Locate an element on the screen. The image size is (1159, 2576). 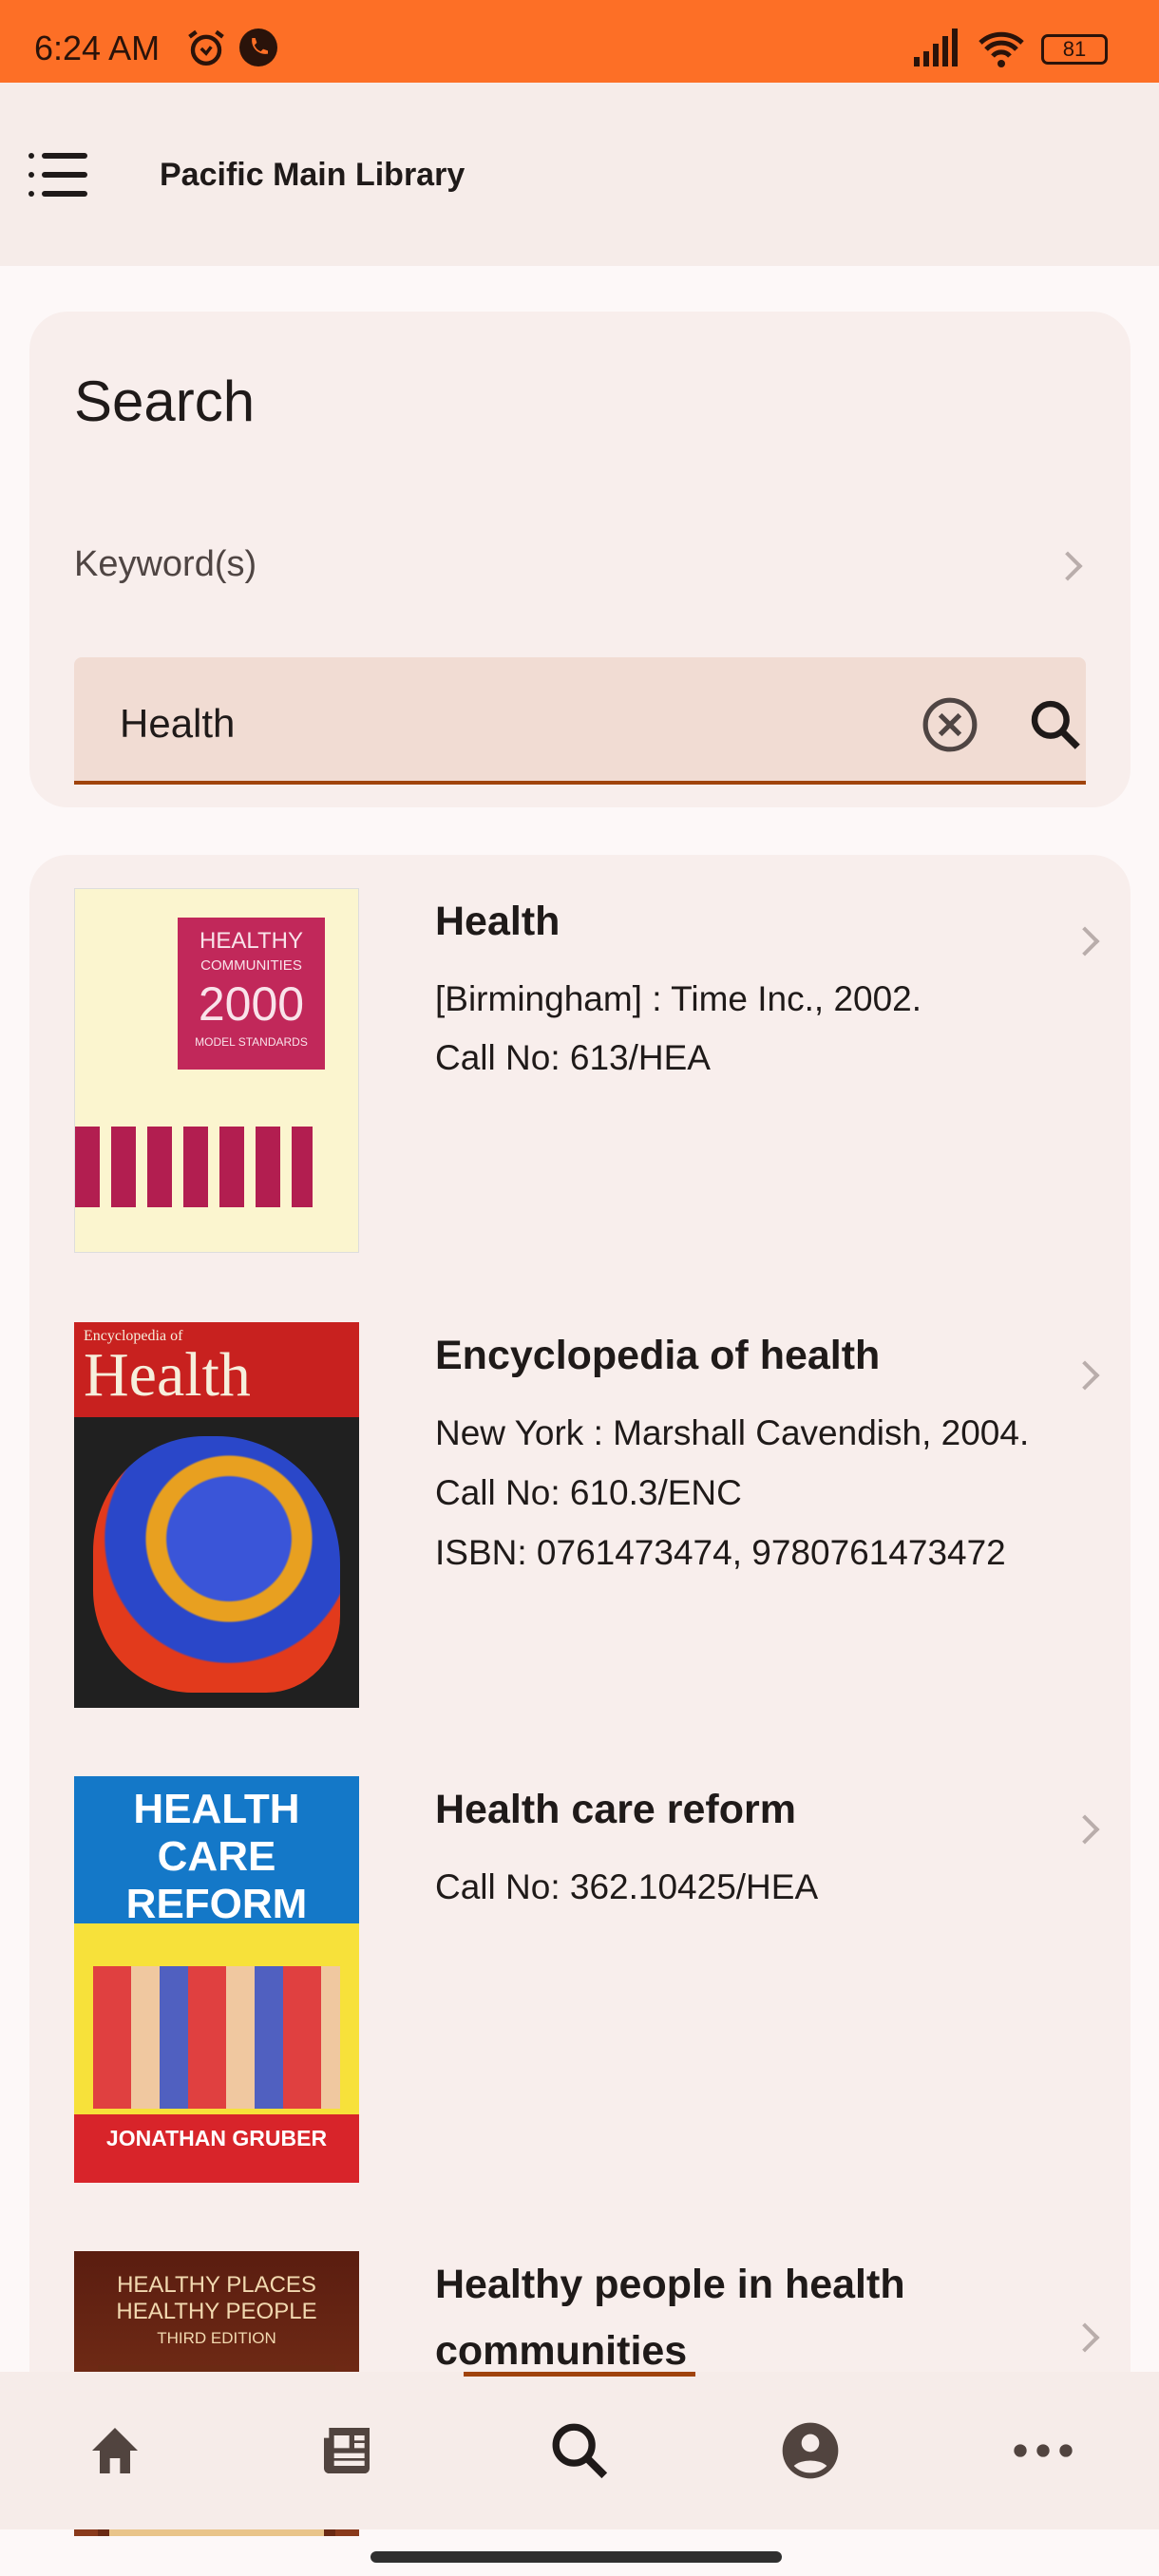
cover-text: HEALTHY PEOPLE is located at coordinates (216, 2311).